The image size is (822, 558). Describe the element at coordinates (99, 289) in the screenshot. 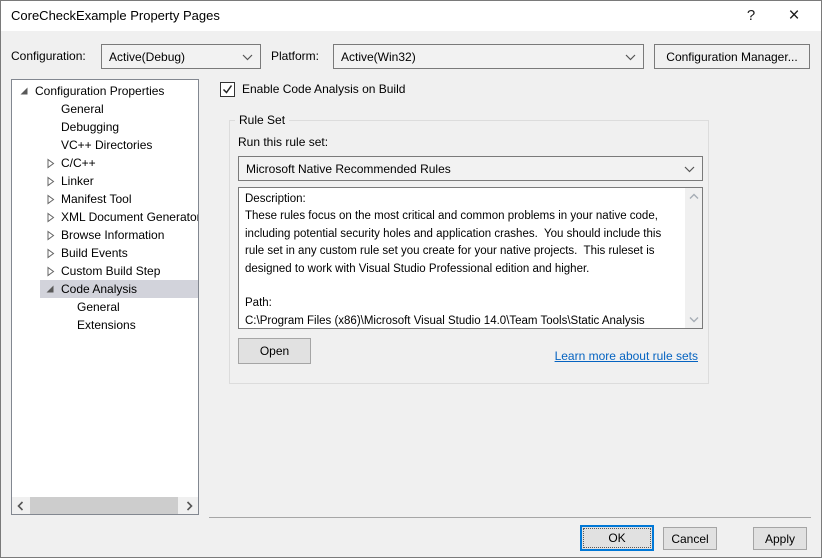

I see `tree-item-label: Code Analysis` at that location.